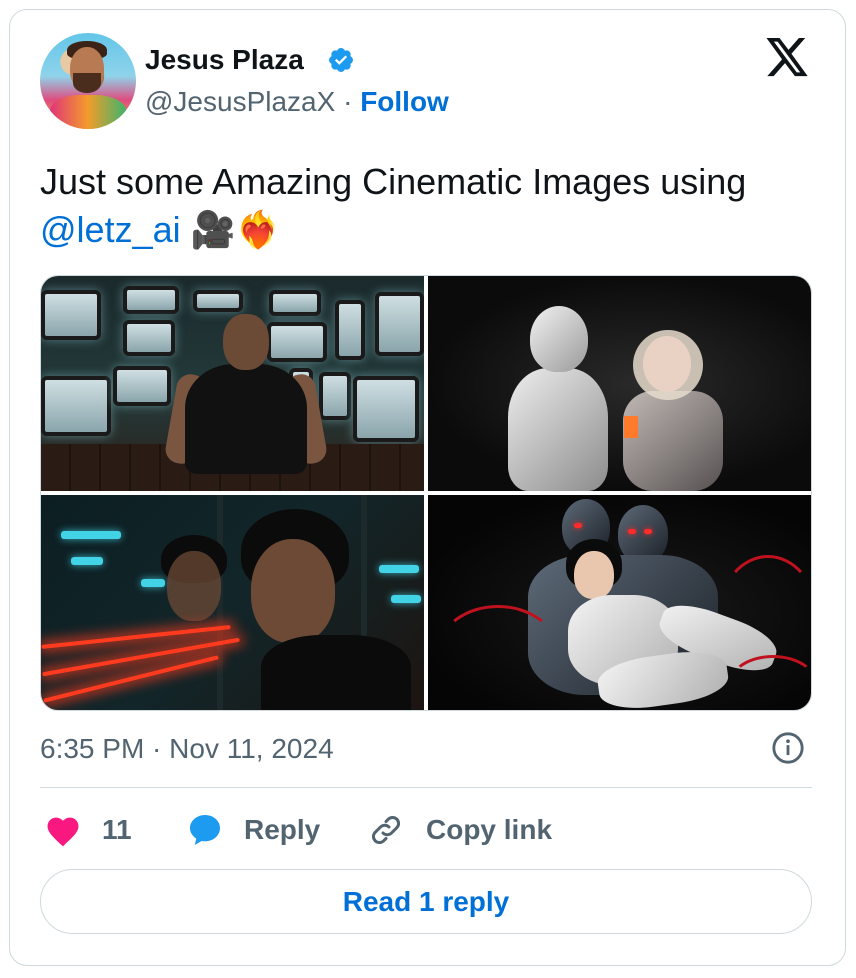 This screenshot has height=978, width=856. I want to click on read-replies-label: Read 1 reply, so click(426, 901).